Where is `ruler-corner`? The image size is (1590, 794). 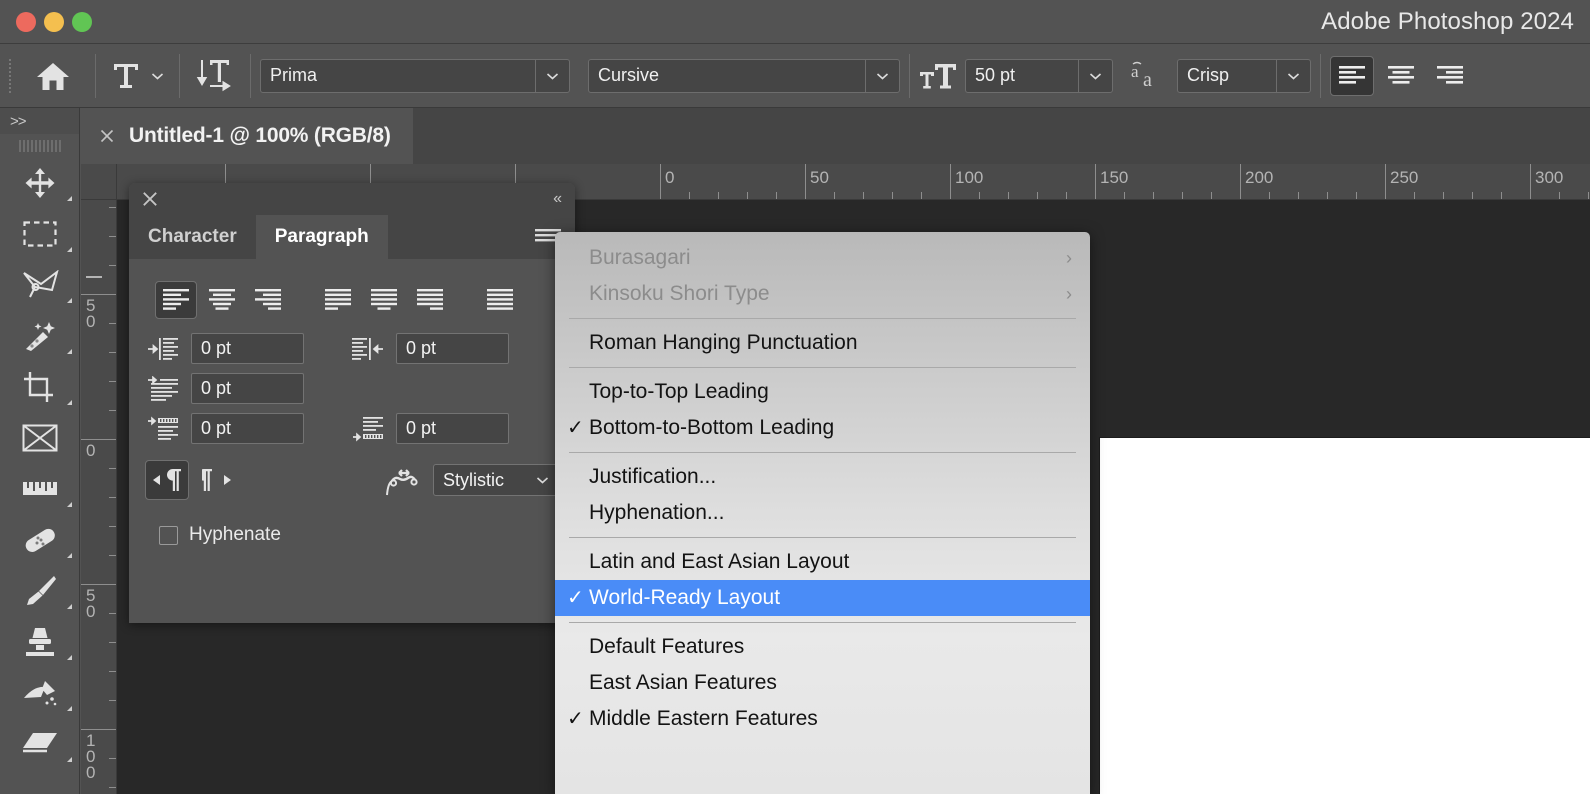
ruler-corner is located at coordinates (99, 182).